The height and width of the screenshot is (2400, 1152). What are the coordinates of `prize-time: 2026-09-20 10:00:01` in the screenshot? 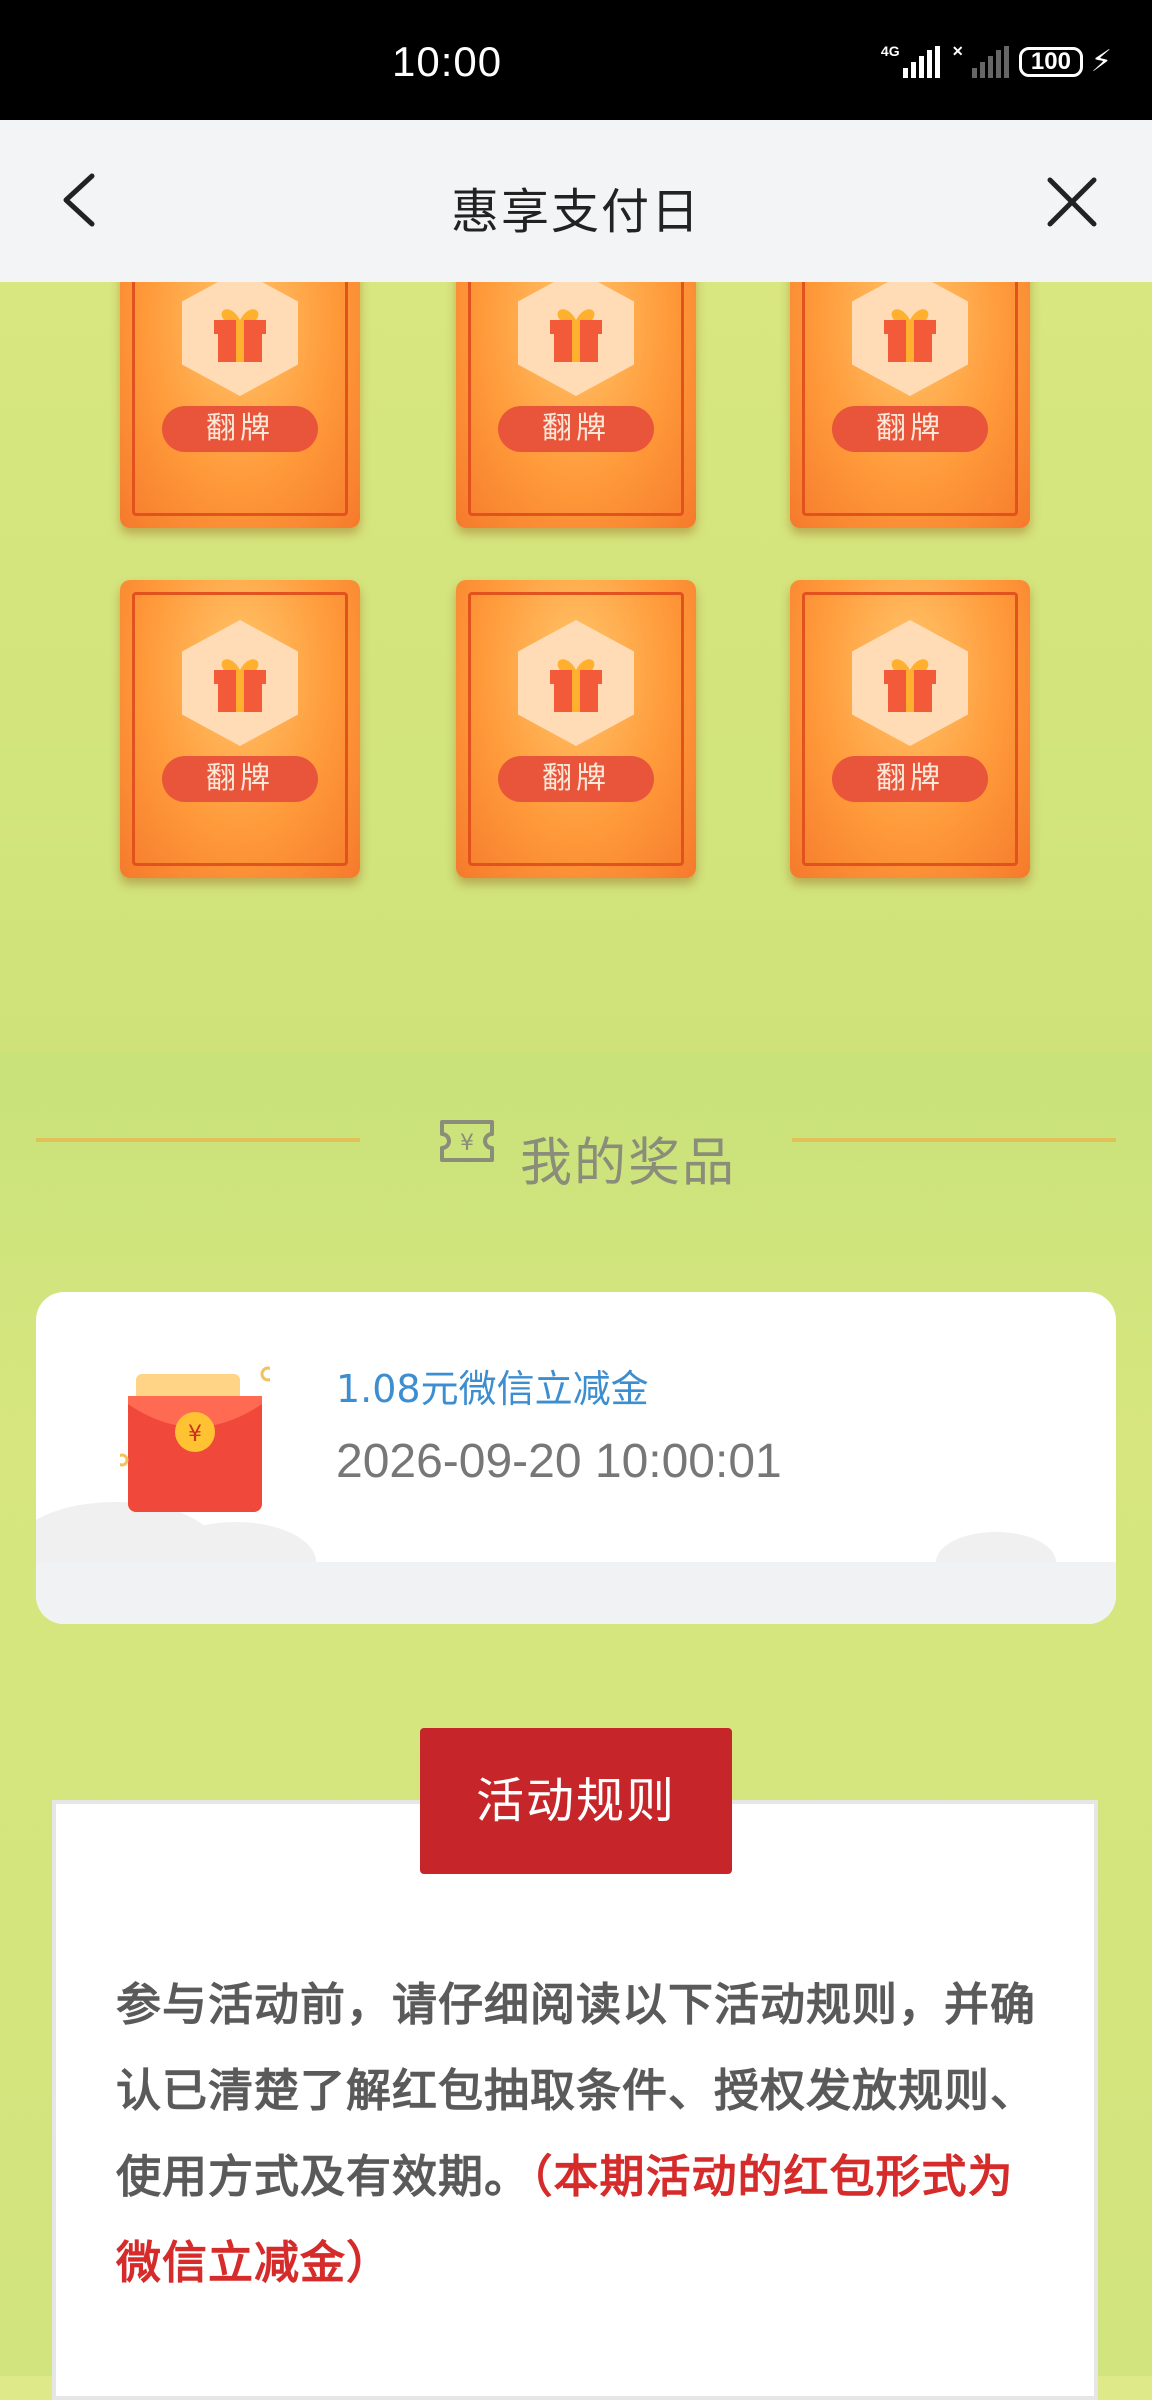 It's located at (559, 1461).